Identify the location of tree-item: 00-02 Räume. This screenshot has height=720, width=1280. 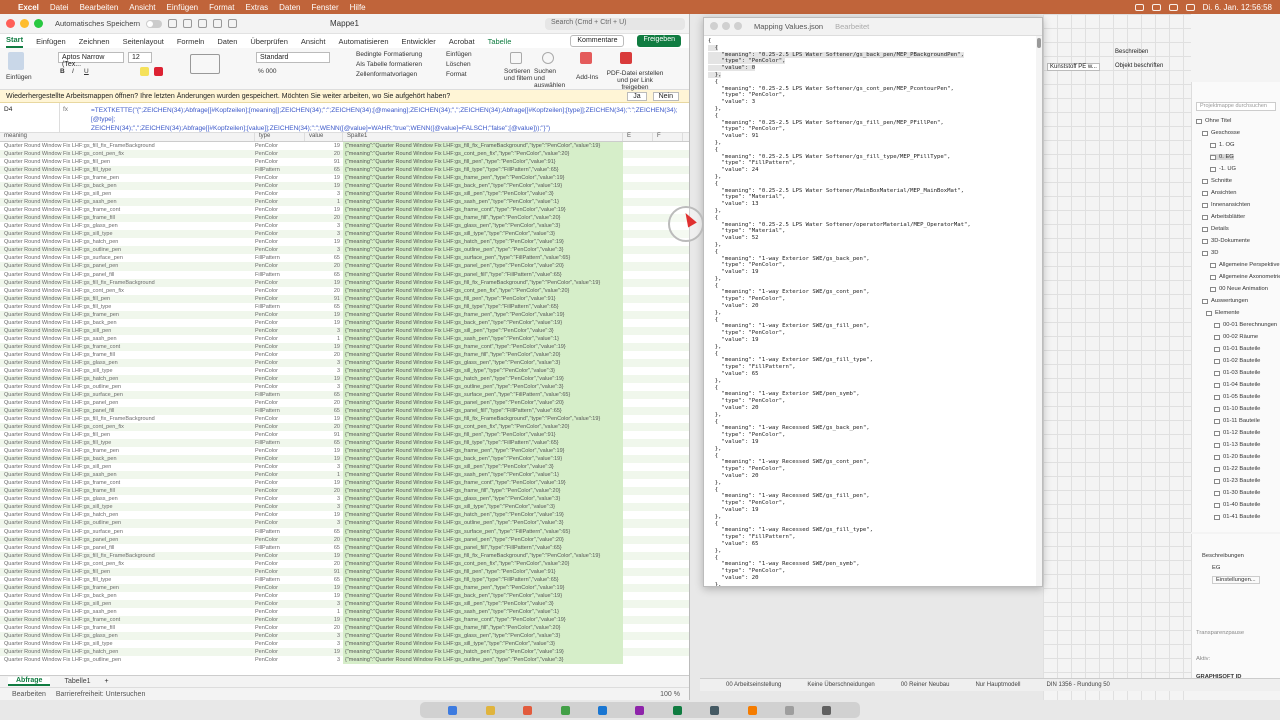
(1236, 337).